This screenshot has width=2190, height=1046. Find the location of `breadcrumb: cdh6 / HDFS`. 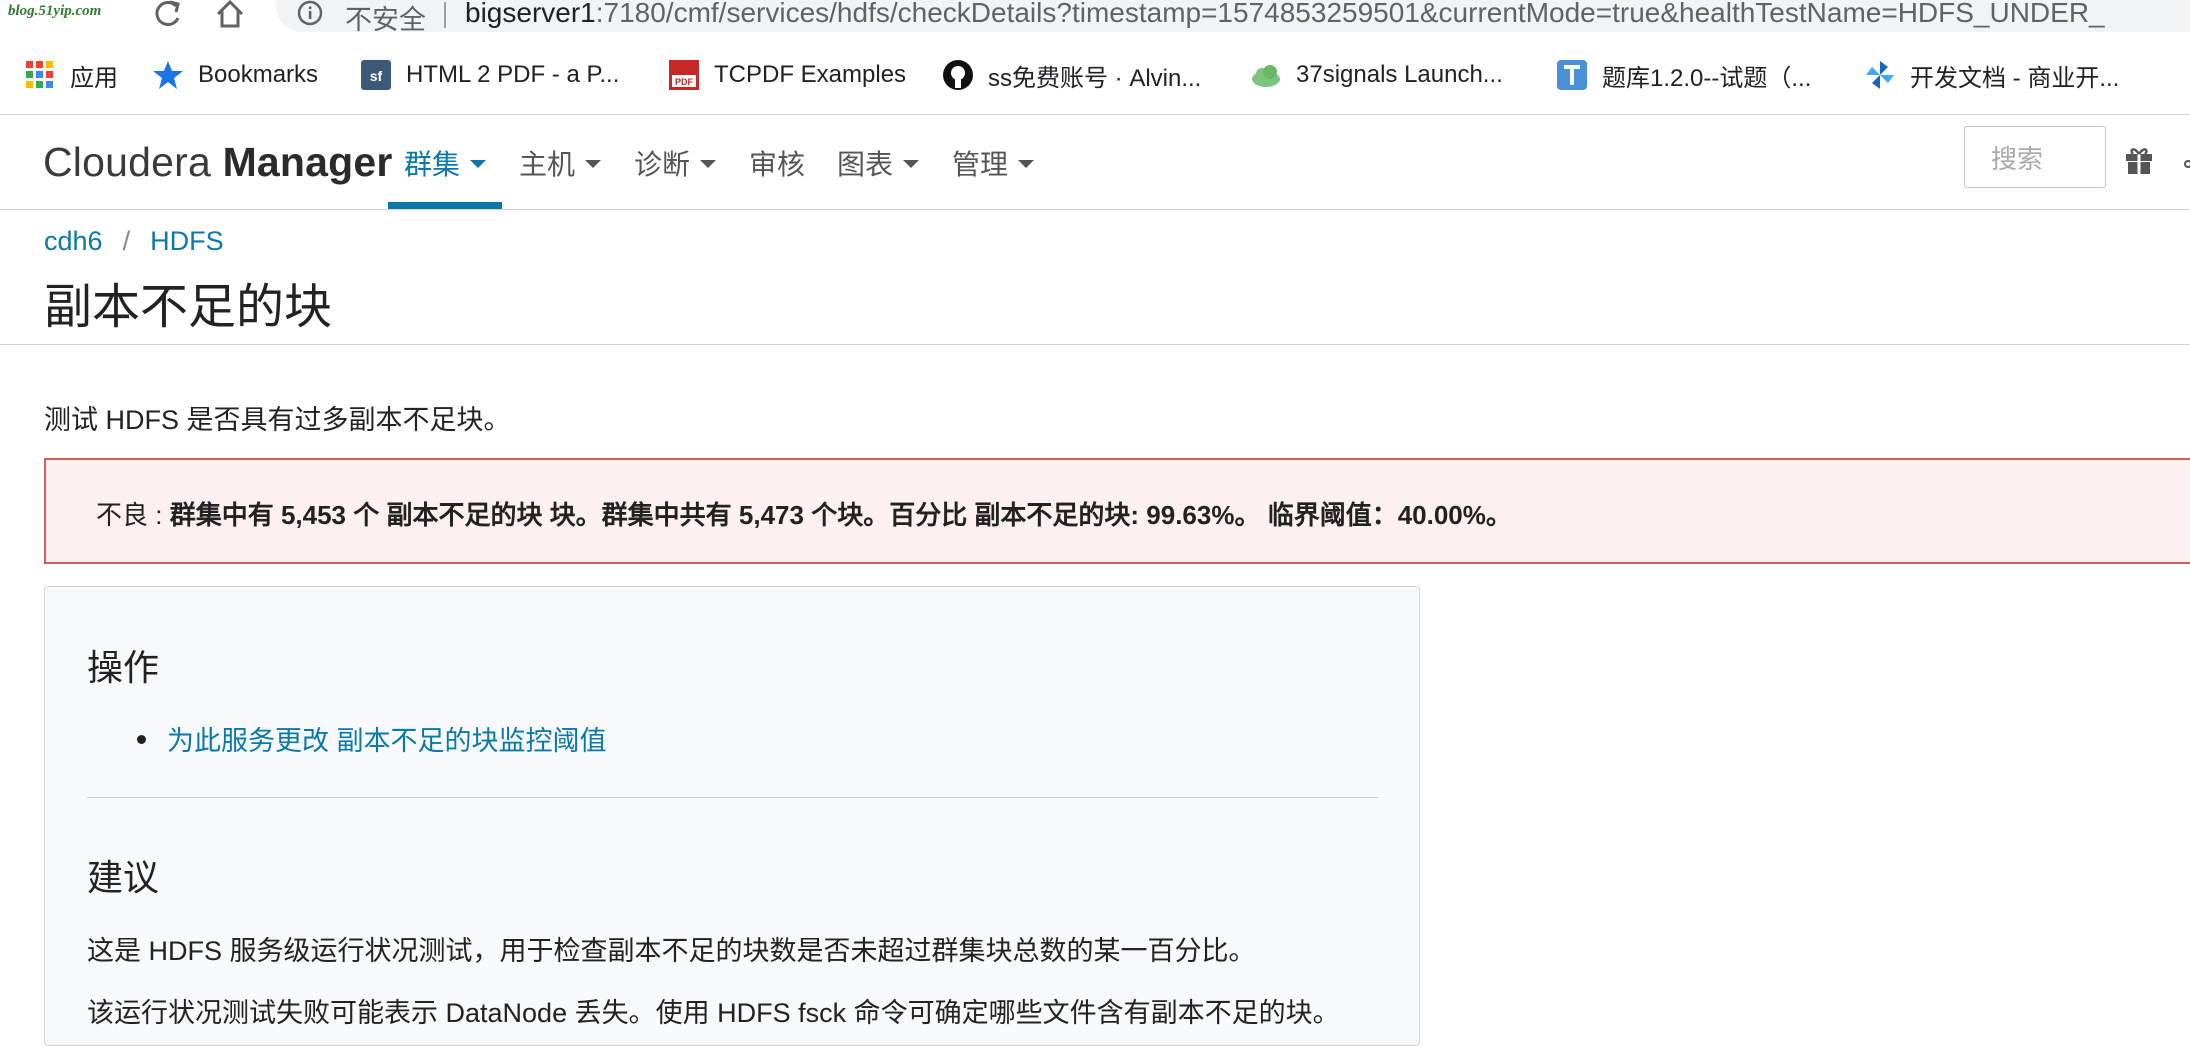

breadcrumb: cdh6 / HDFS is located at coordinates (134, 241).